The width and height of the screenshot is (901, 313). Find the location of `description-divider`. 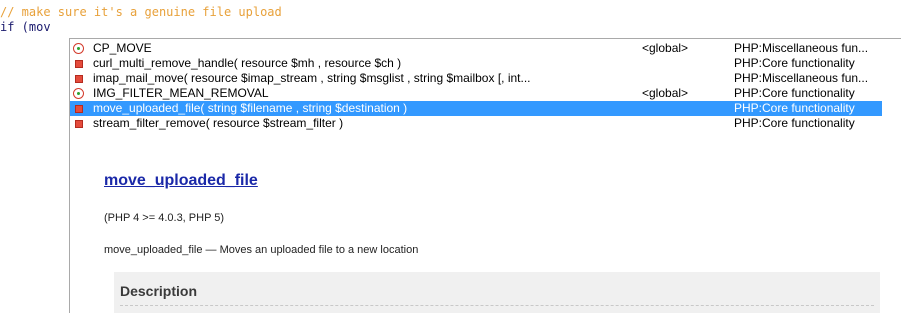

description-divider is located at coordinates (497, 305).